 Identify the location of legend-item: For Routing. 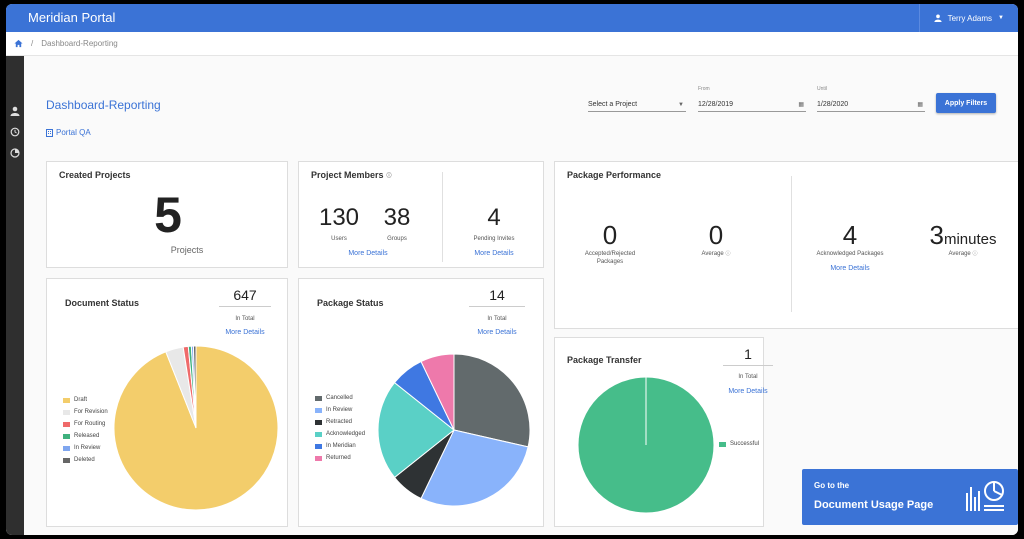
(85, 424).